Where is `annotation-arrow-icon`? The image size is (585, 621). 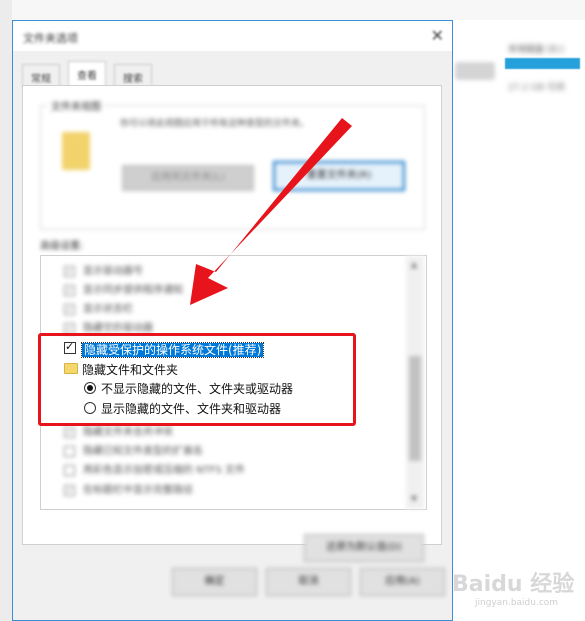
annotation-arrow-icon is located at coordinates (271, 211).